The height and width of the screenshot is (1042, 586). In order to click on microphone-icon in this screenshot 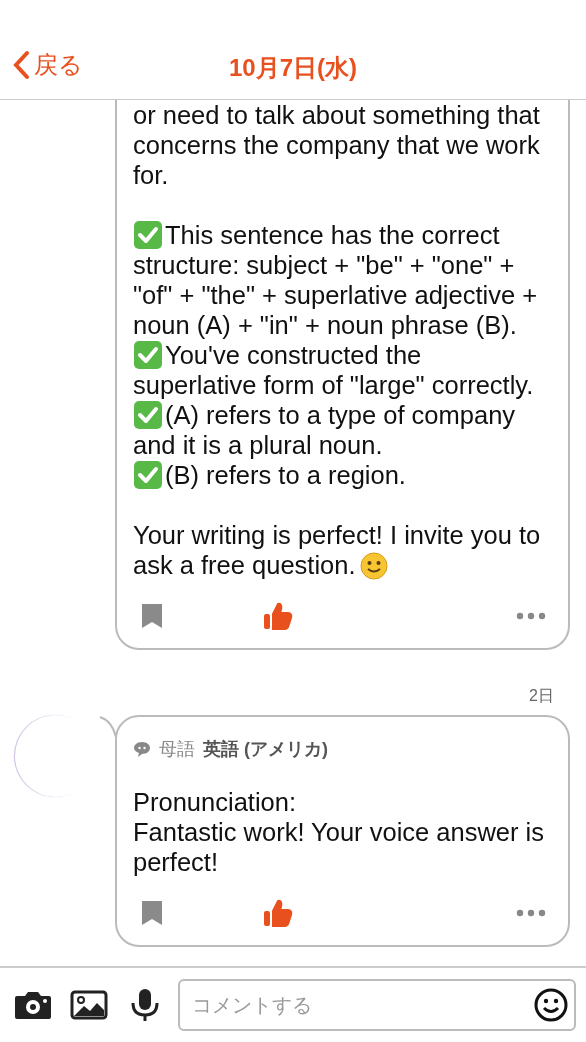, I will do `click(145, 1005)`.